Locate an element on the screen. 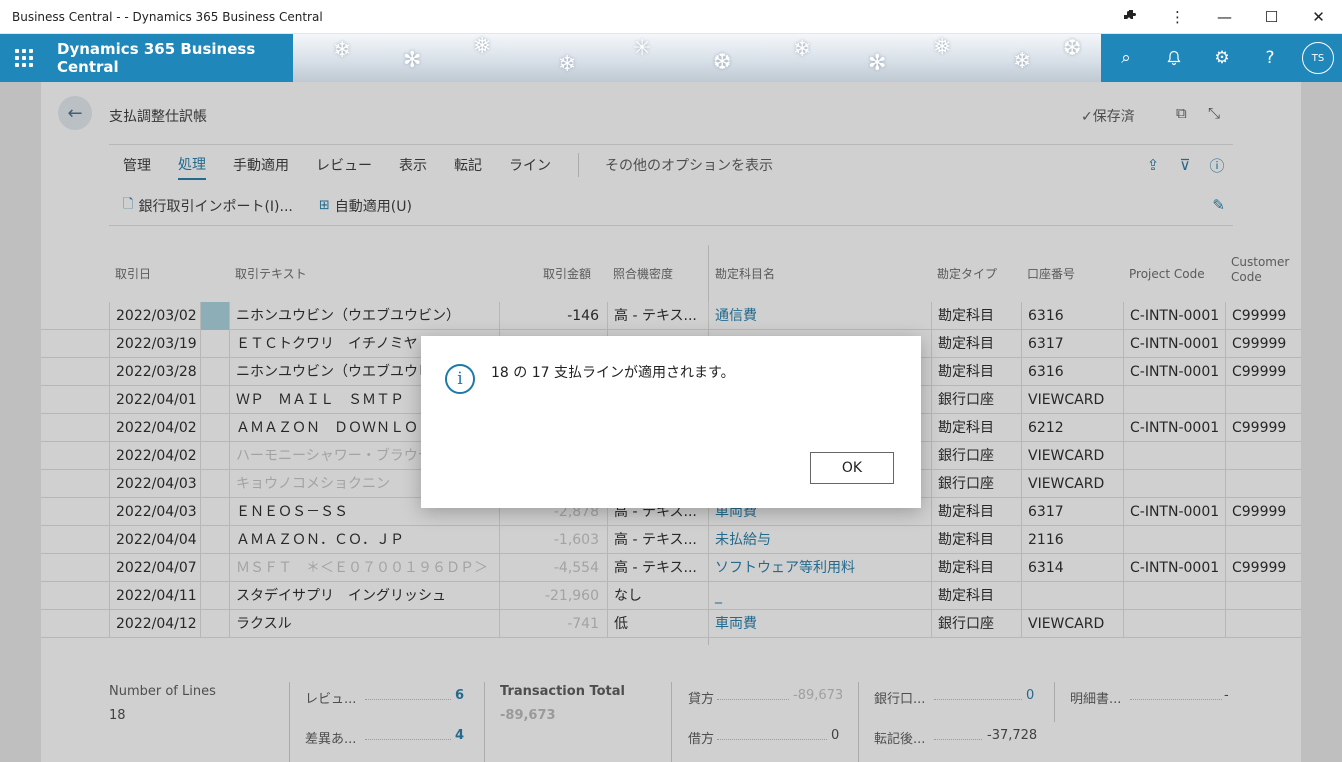 Image resolution: width=1342 pixels, height=762 pixels. app-launcher-icon is located at coordinates (24, 58).